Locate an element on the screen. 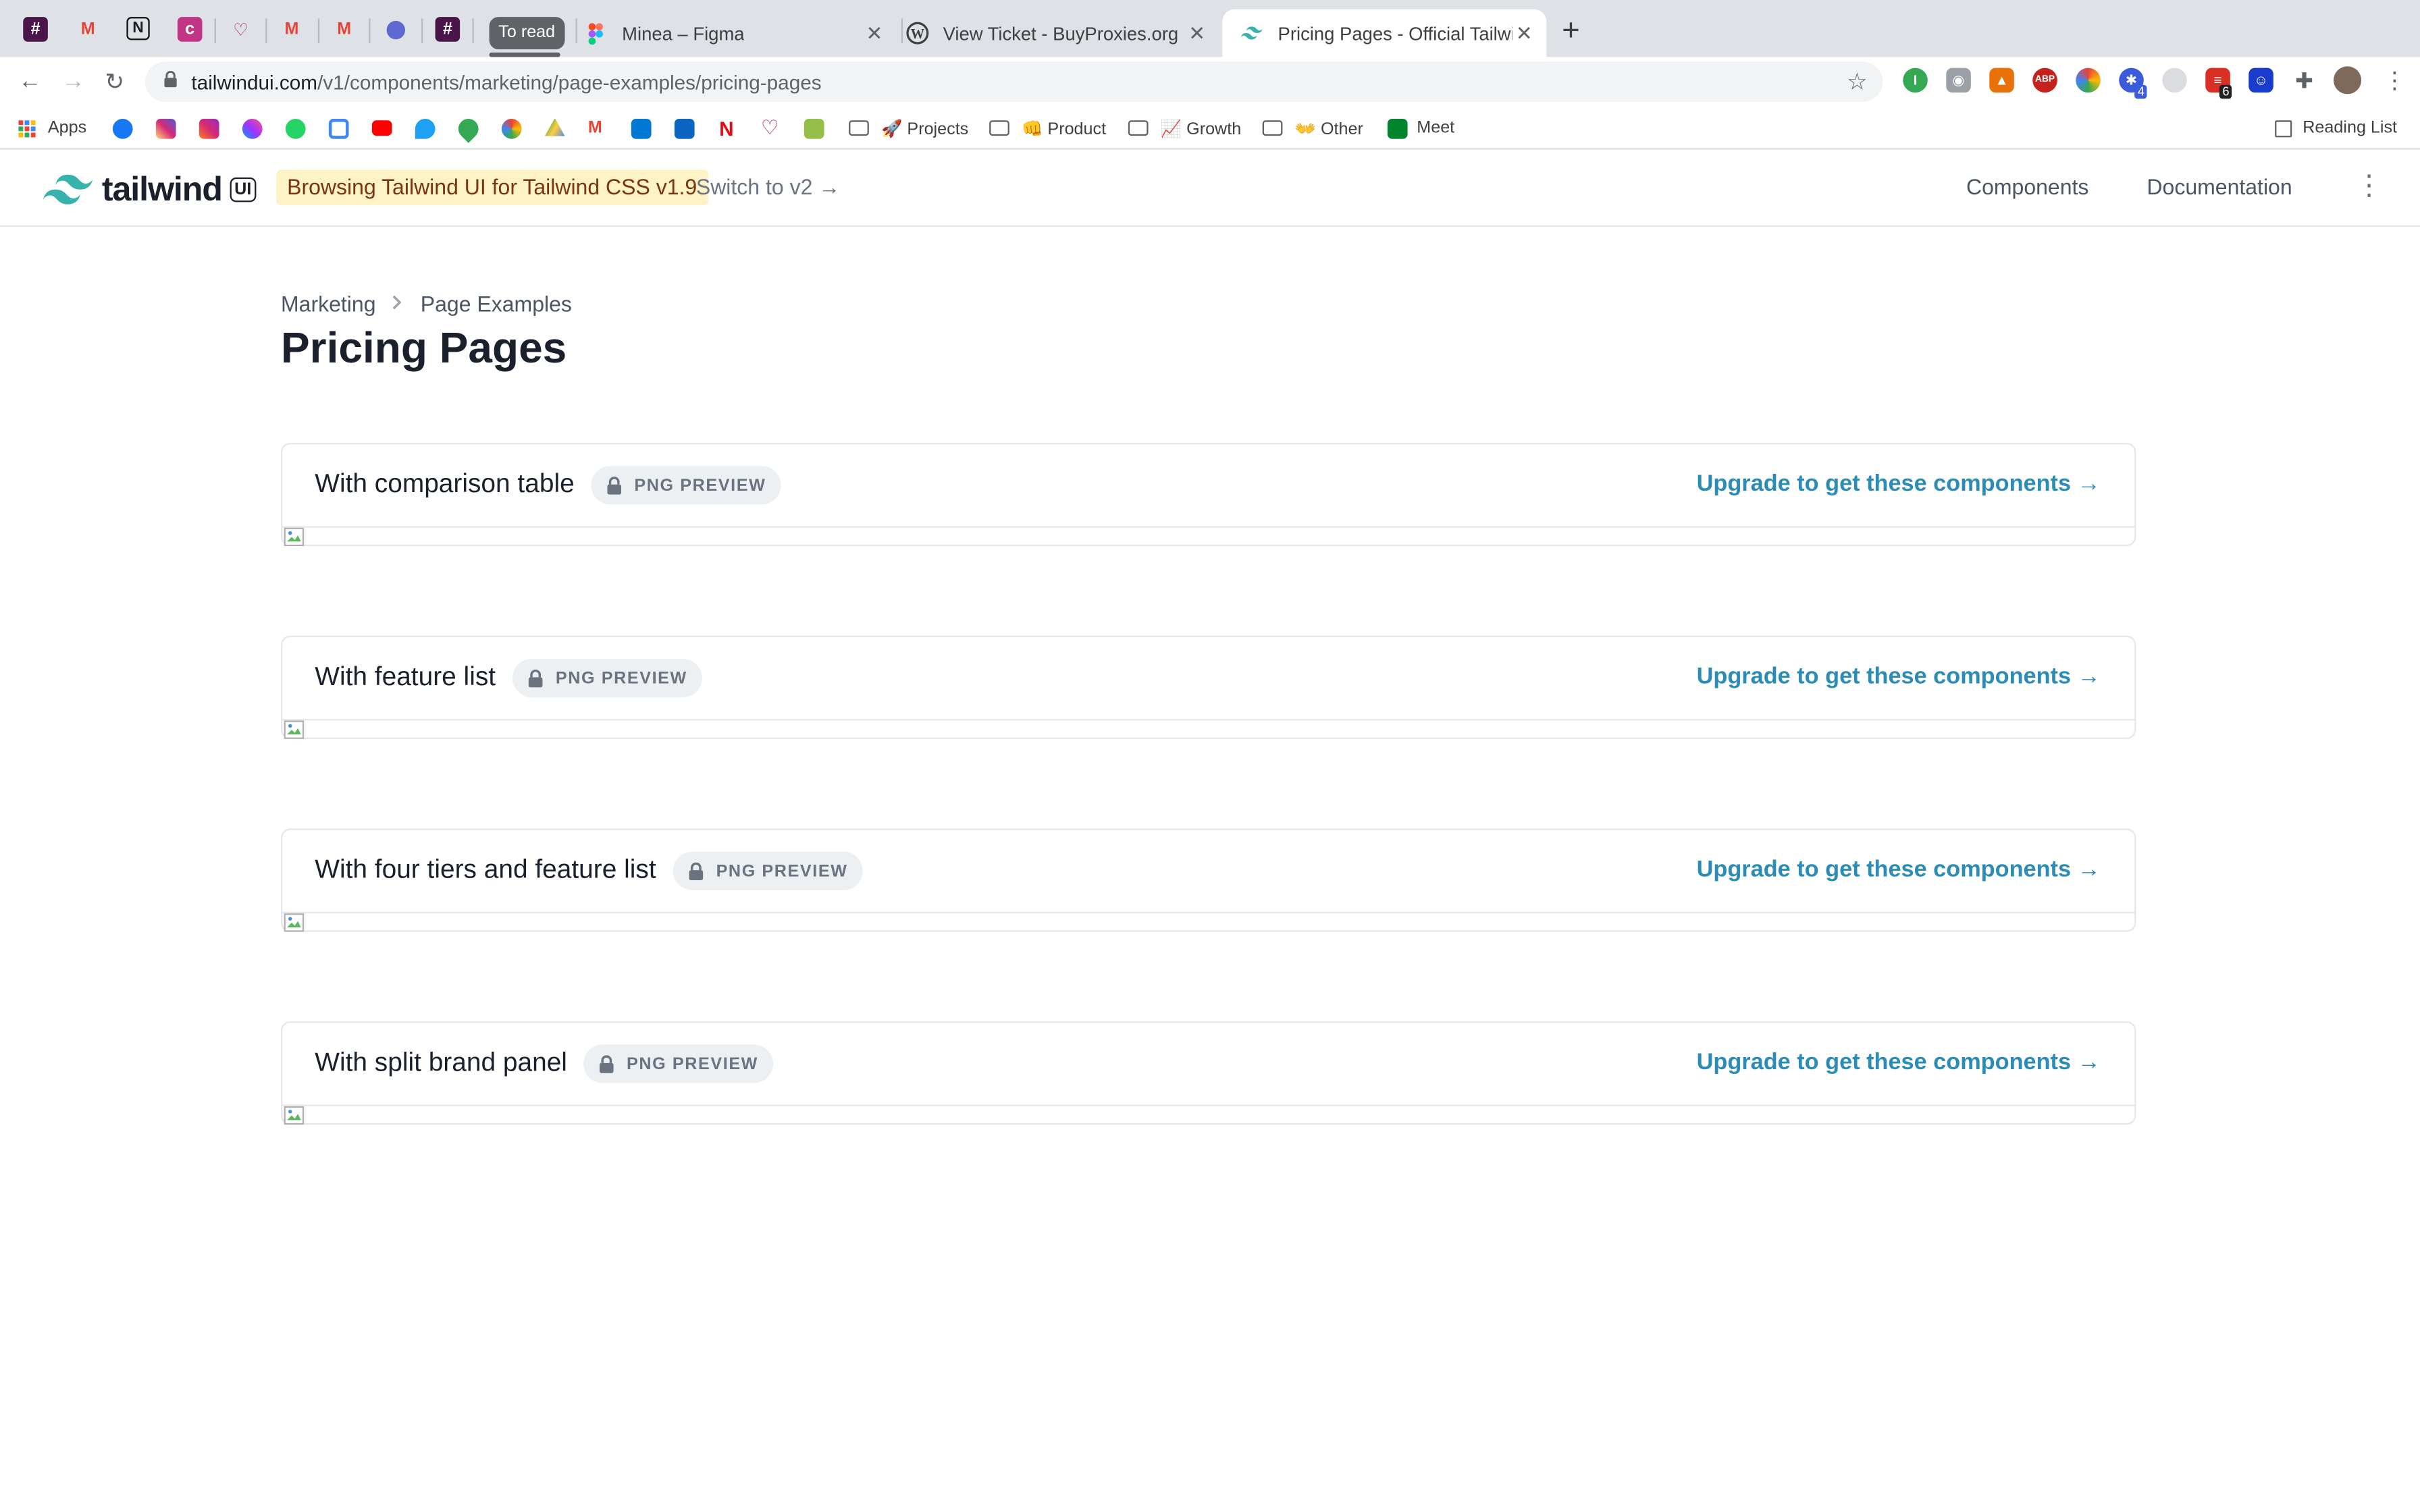 This screenshot has width=2420, height=1512. extension-icon: I is located at coordinates (1915, 80).